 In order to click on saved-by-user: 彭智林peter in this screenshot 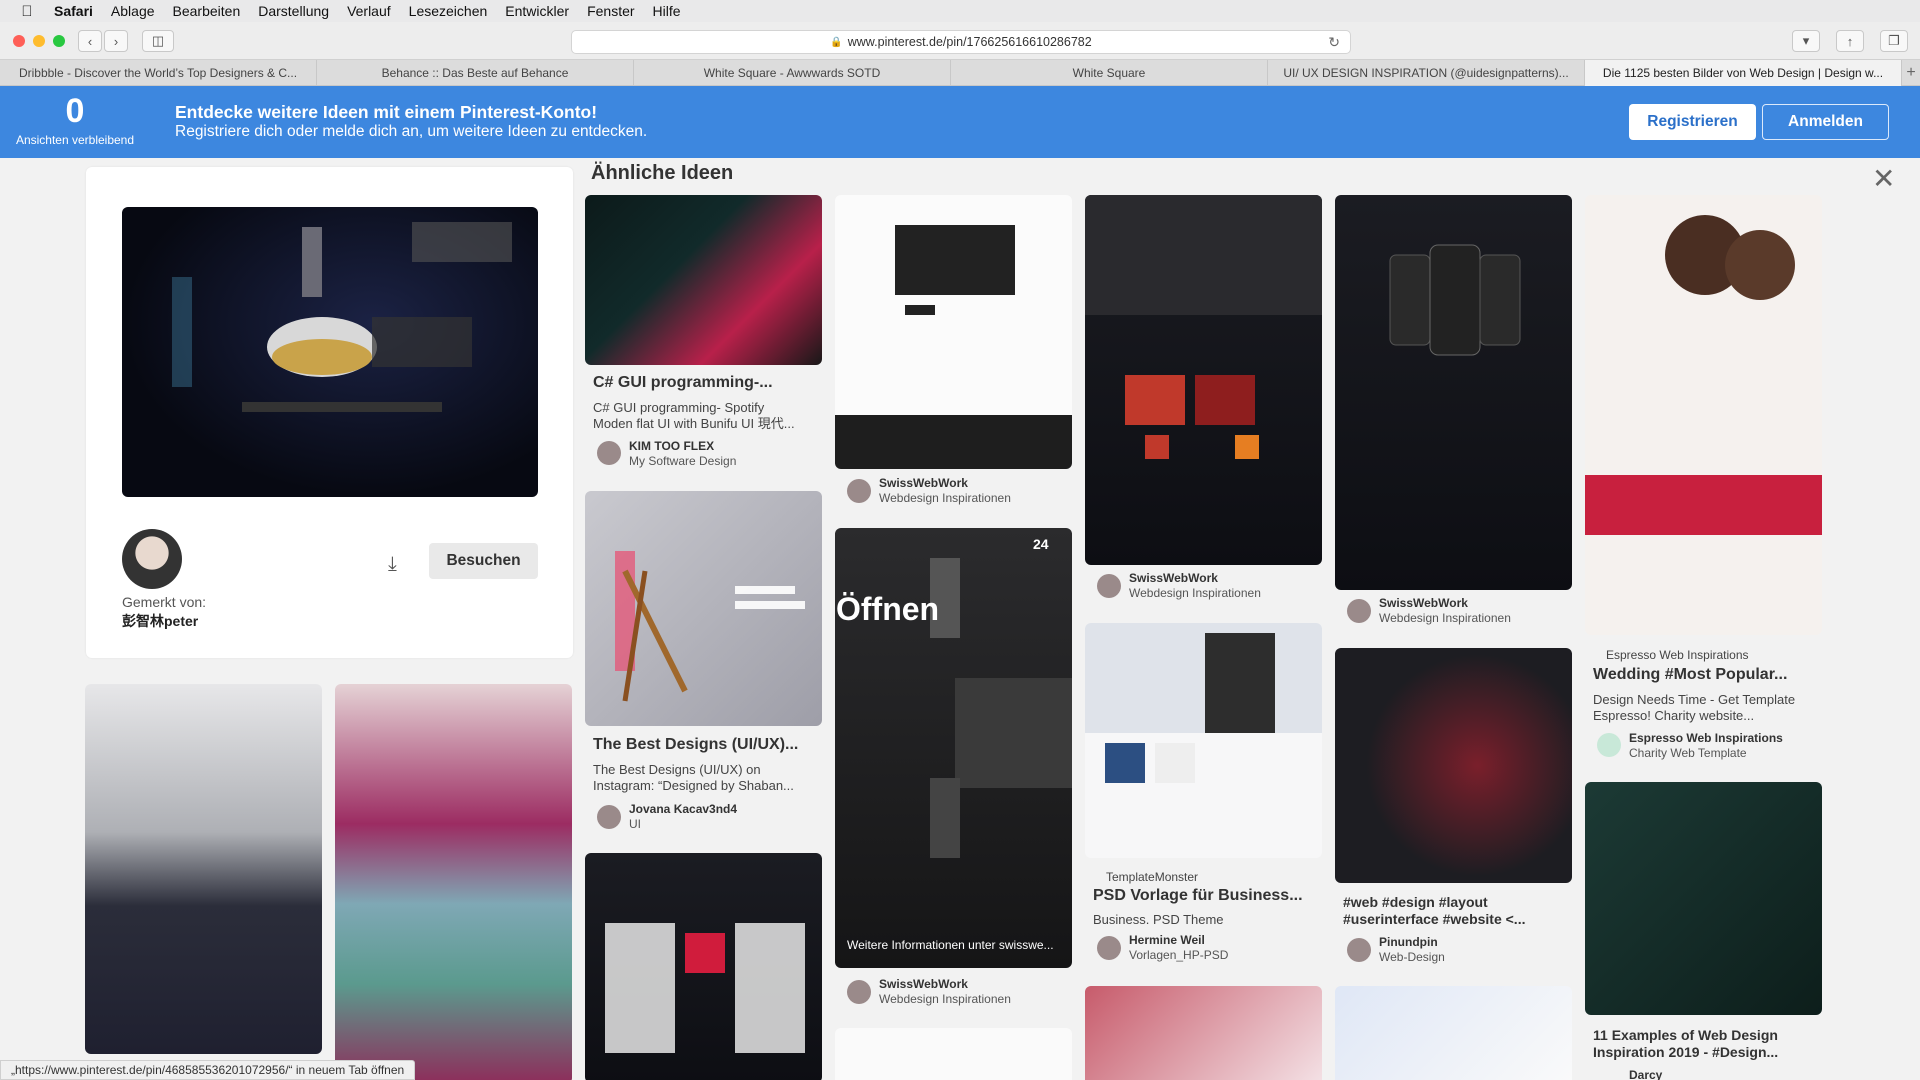, I will do `click(160, 621)`.